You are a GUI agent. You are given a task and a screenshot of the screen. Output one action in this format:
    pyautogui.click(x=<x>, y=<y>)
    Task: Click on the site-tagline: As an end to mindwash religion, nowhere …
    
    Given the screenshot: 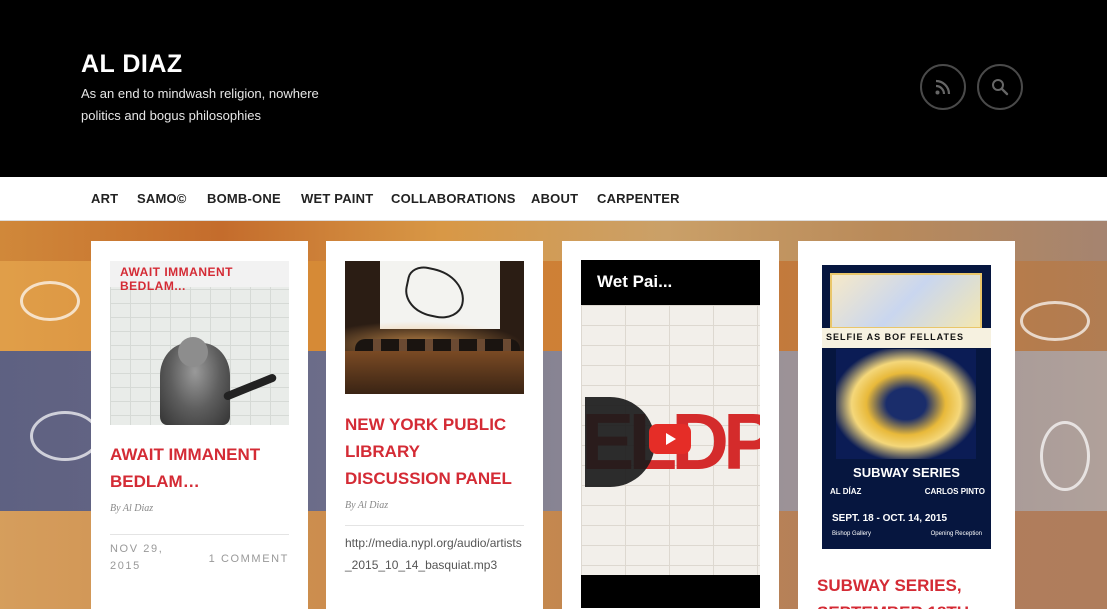 What is the action you would take?
    pyautogui.click(x=200, y=104)
    